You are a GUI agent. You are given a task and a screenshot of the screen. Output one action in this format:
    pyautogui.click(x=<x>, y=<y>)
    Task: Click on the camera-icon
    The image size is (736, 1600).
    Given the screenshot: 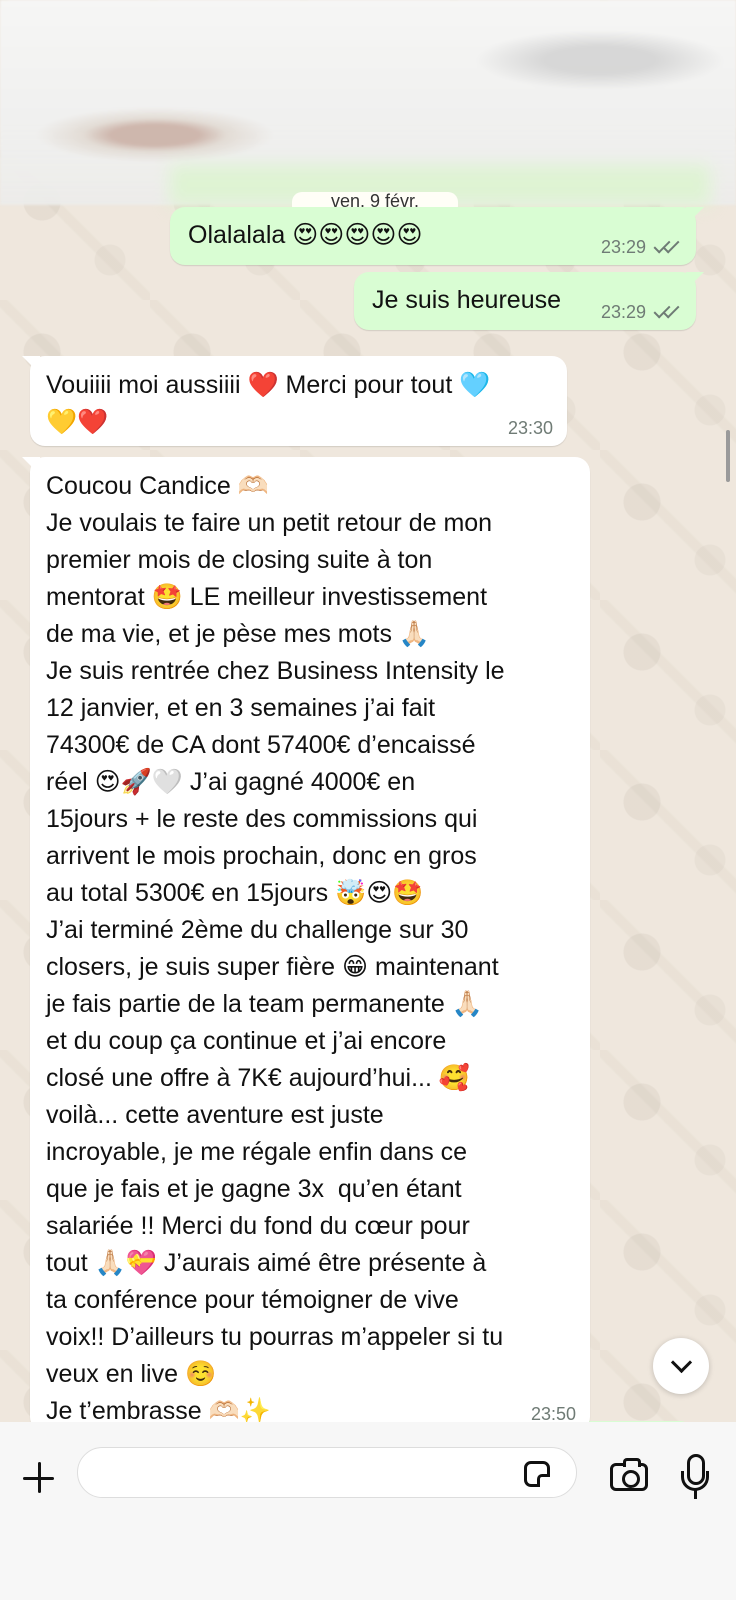 What is the action you would take?
    pyautogui.click(x=629, y=1474)
    